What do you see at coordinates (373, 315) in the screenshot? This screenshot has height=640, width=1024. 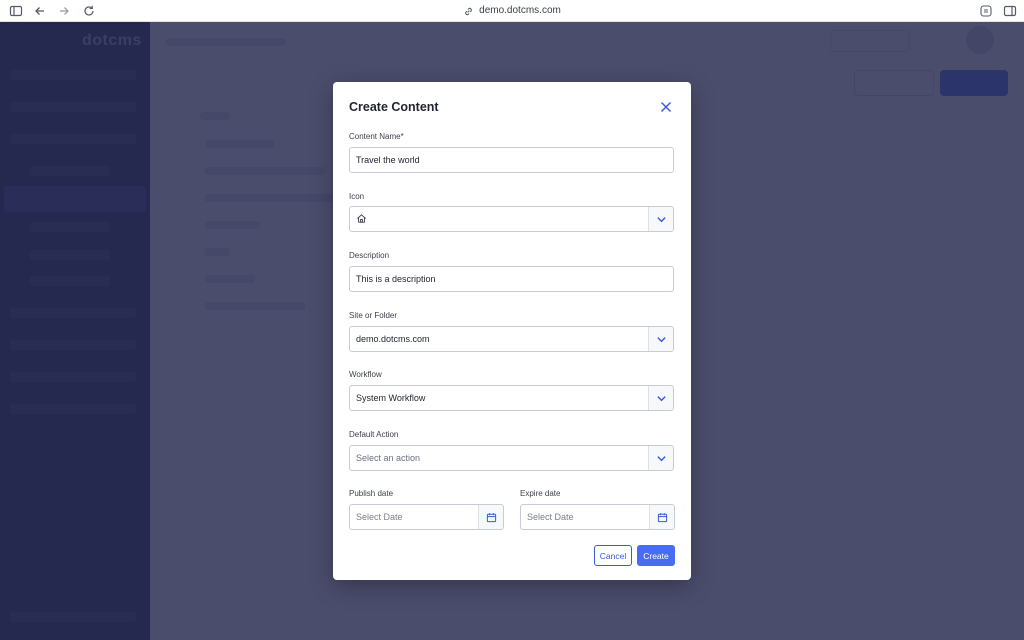 I see `site-folder-label: Site or Folder` at bounding box center [373, 315].